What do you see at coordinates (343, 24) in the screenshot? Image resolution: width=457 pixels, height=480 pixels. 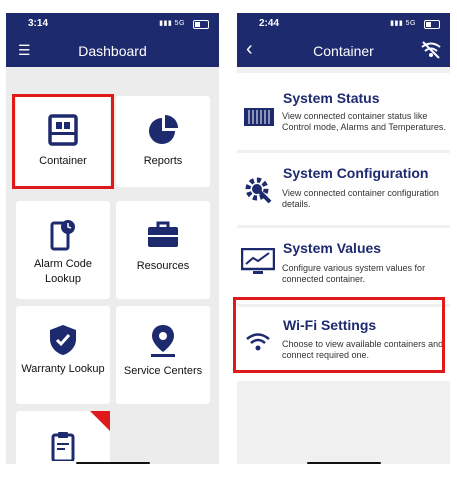 I see `status-bar: 2:44 ▮▮▮ 5G` at bounding box center [343, 24].